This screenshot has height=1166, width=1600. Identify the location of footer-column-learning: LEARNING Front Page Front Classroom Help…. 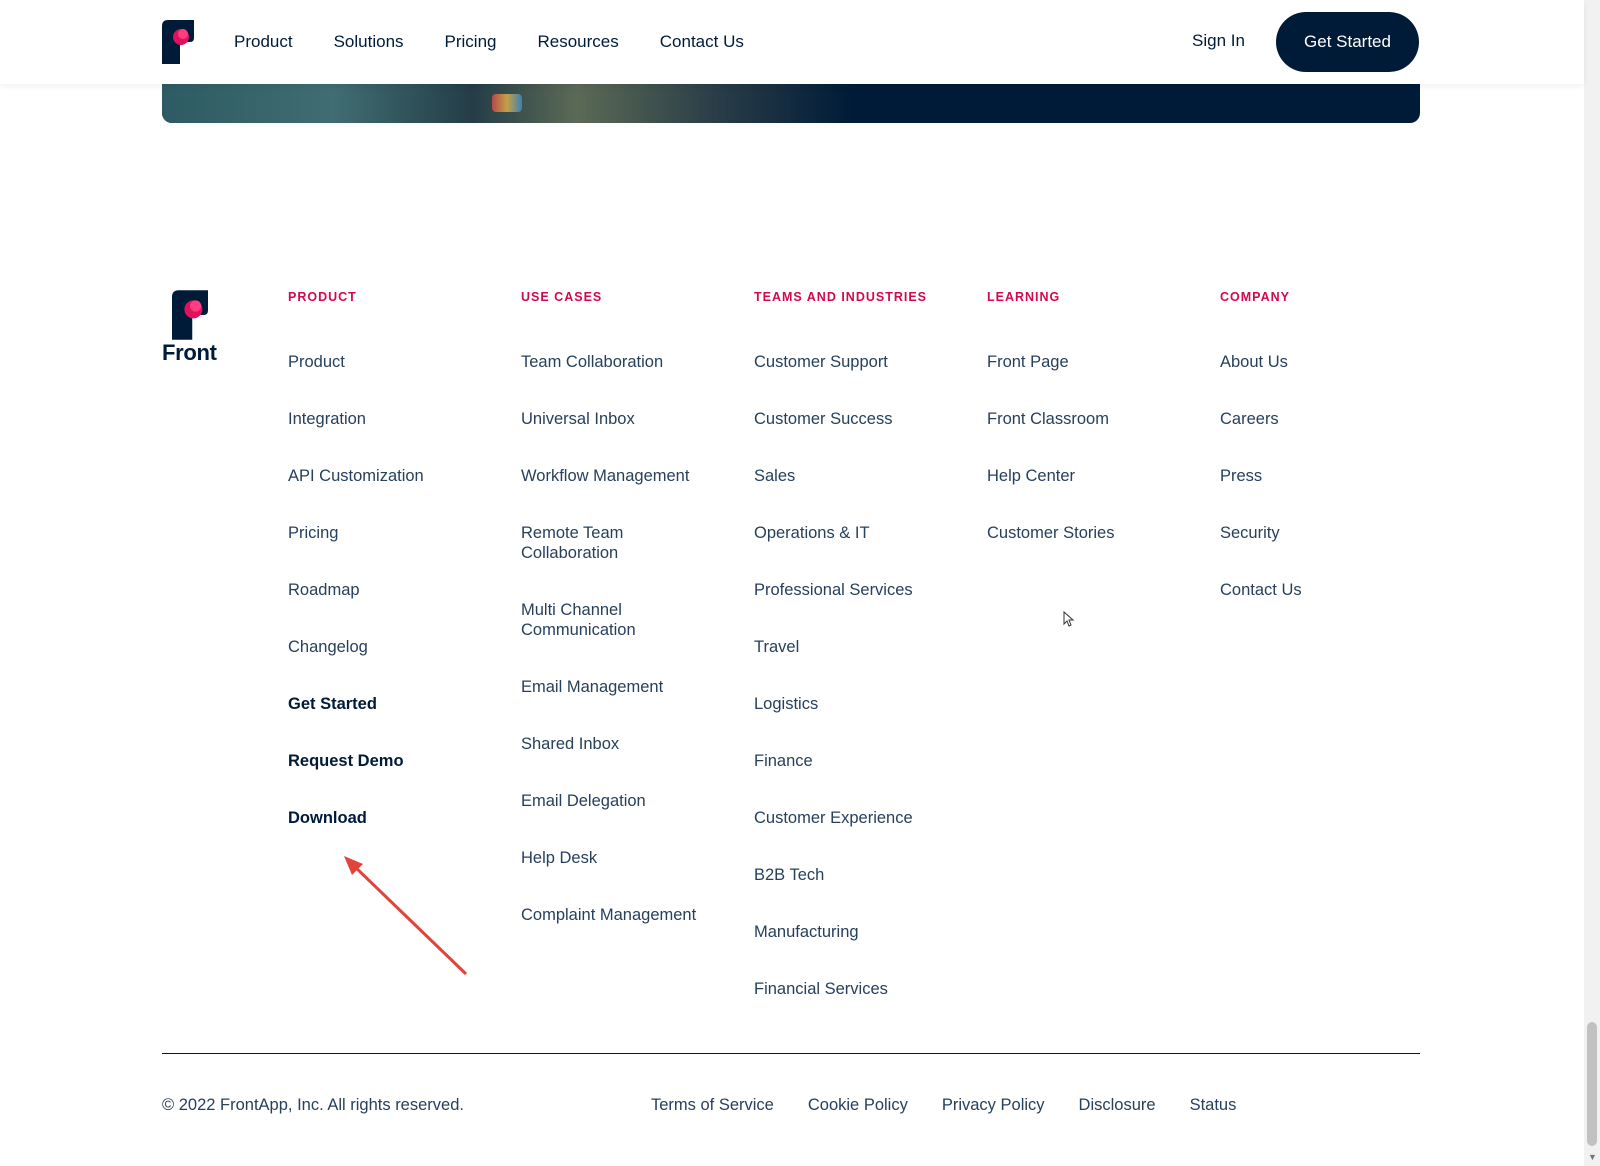
(1092, 435).